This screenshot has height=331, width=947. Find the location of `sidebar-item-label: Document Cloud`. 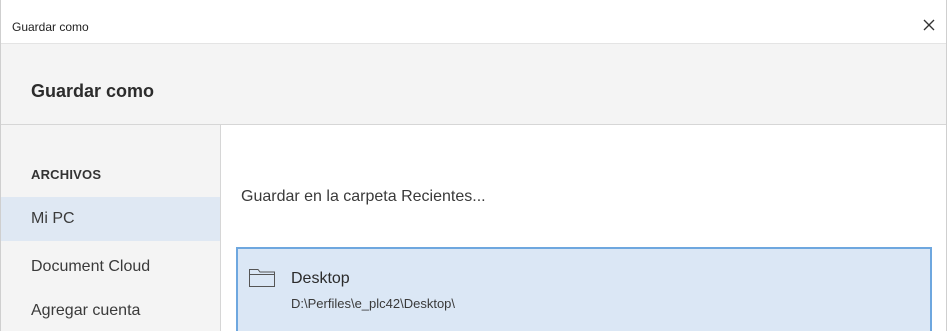

sidebar-item-label: Document Cloud is located at coordinates (91, 266).